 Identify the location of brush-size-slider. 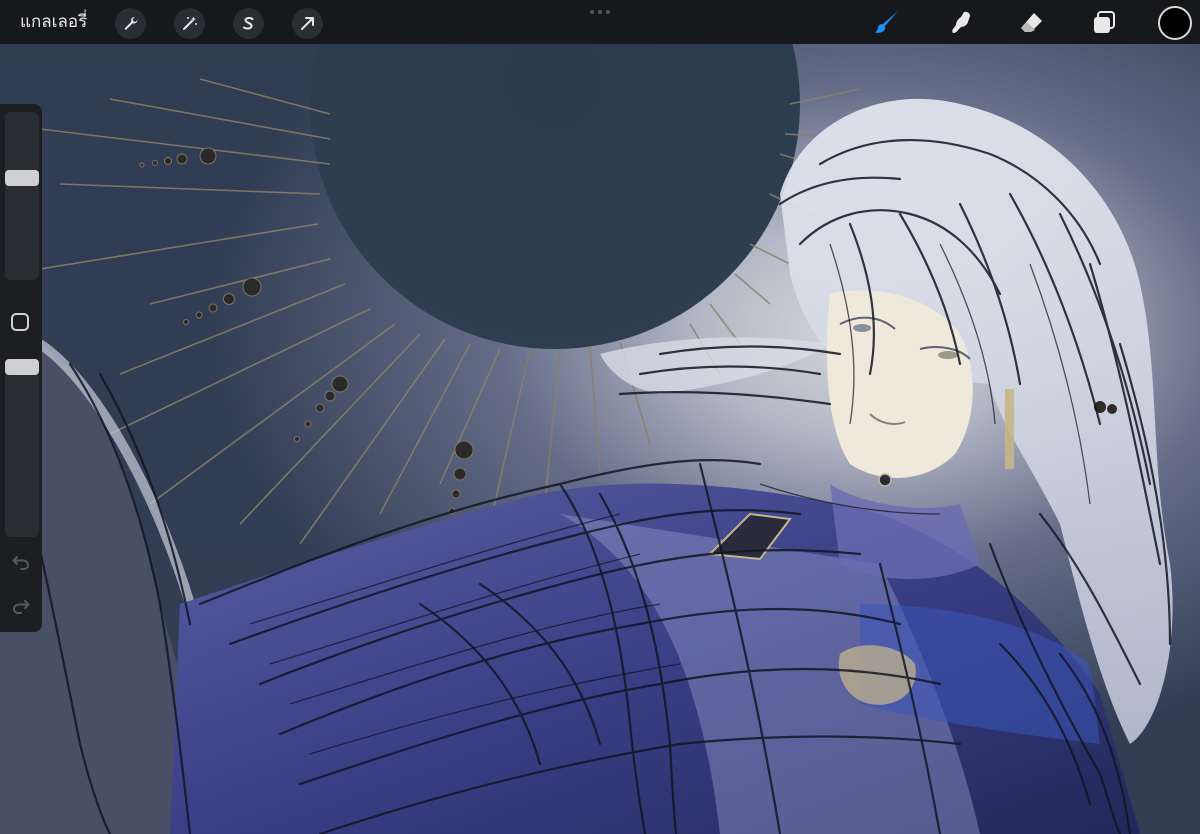
(22, 196).